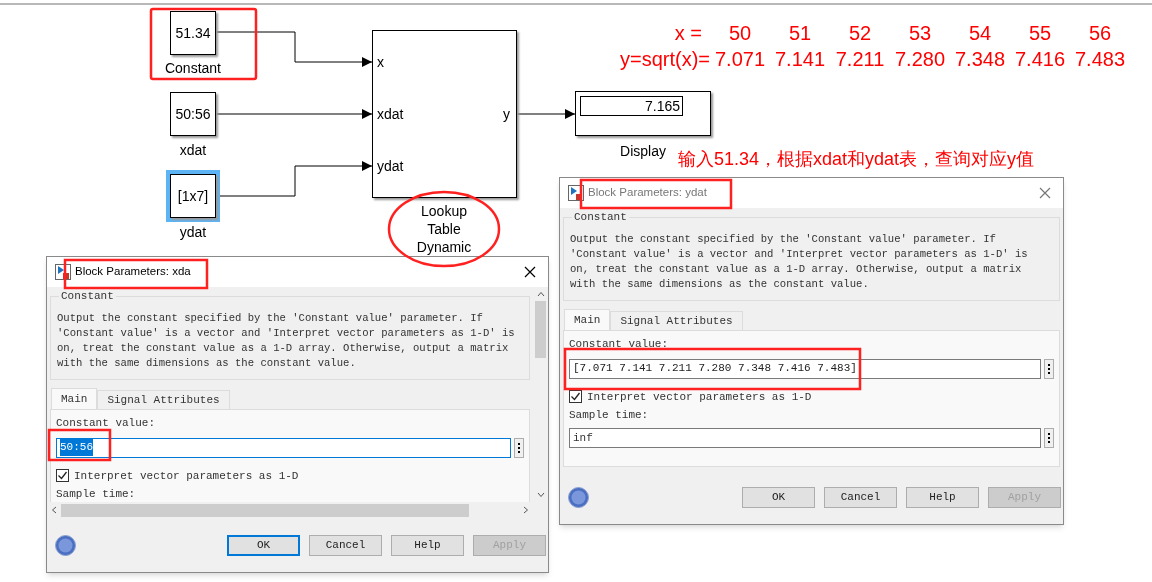 The width and height of the screenshot is (1152, 582). Describe the element at coordinates (856, 159) in the screenshot. I see `note-text: 输入51.34，根据xdat和ydat表，查询对应y值` at that location.